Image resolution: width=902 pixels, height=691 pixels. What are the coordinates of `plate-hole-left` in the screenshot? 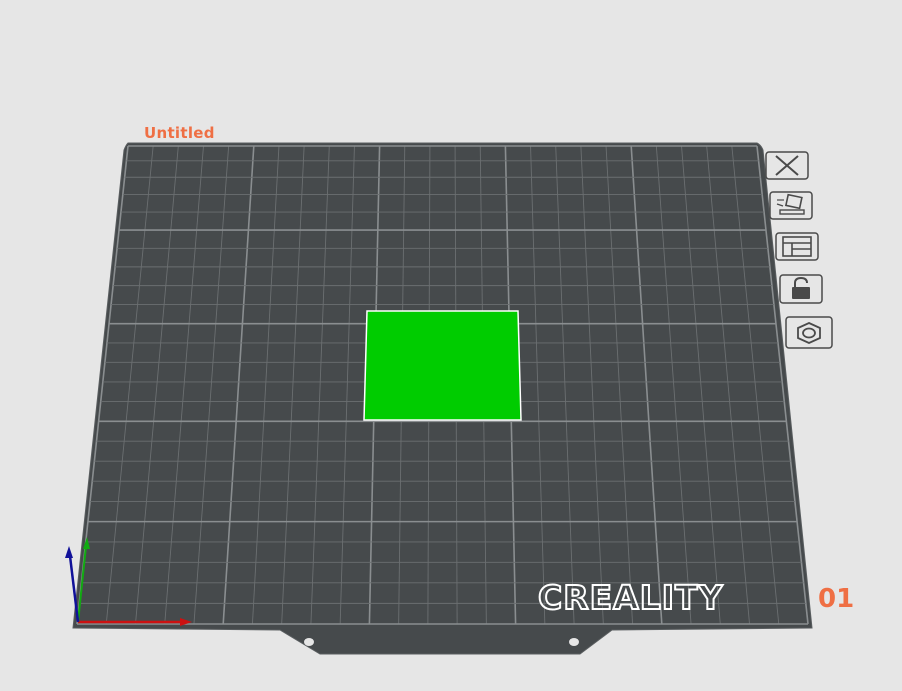 It's located at (309, 642).